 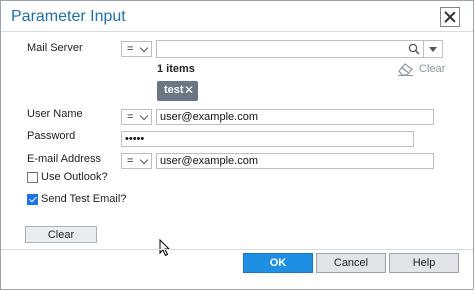 I want to click on remove-tag-icon: ✕, so click(x=189, y=90).